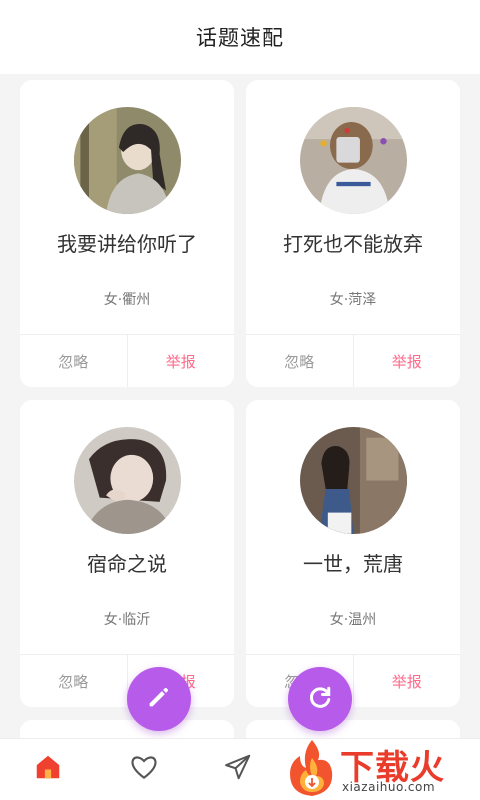 The image size is (480, 800). Describe the element at coordinates (381, 768) in the screenshot. I see `watermark-logo: 下载火 xiazaihuo.com` at that location.